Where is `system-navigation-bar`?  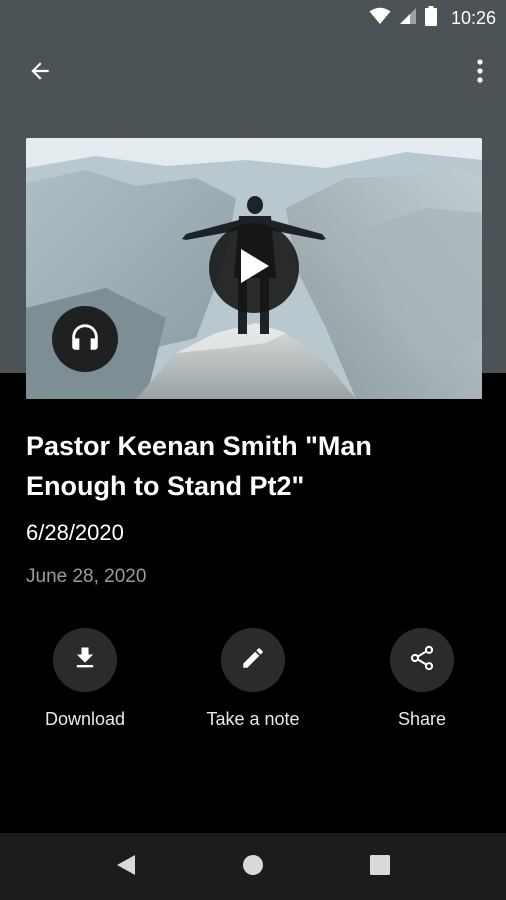
system-navigation-bar is located at coordinates (253, 866).